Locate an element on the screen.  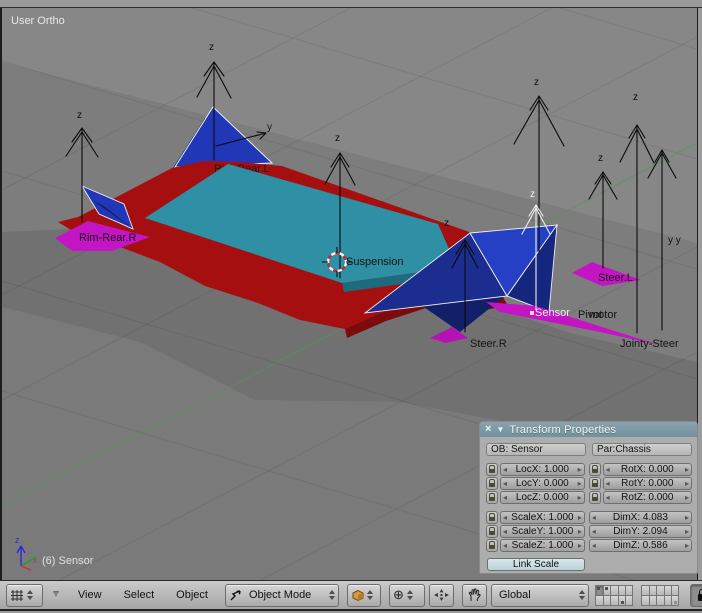
parent-field: Par:Chassis is located at coordinates (642, 449).